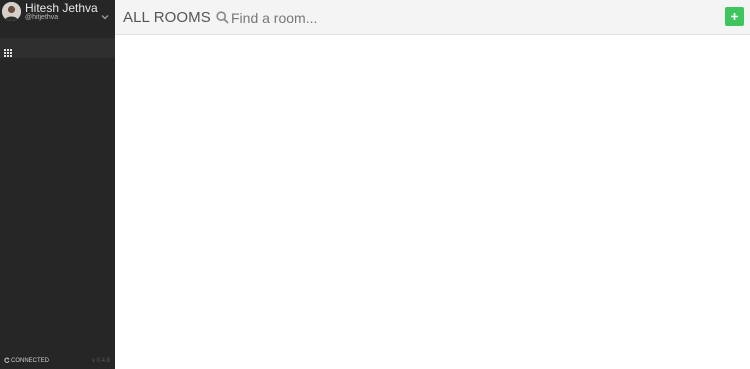 Image resolution: width=750 pixels, height=369 pixels. What do you see at coordinates (8, 50) in the screenshot?
I see `grid-icon` at bounding box center [8, 50].